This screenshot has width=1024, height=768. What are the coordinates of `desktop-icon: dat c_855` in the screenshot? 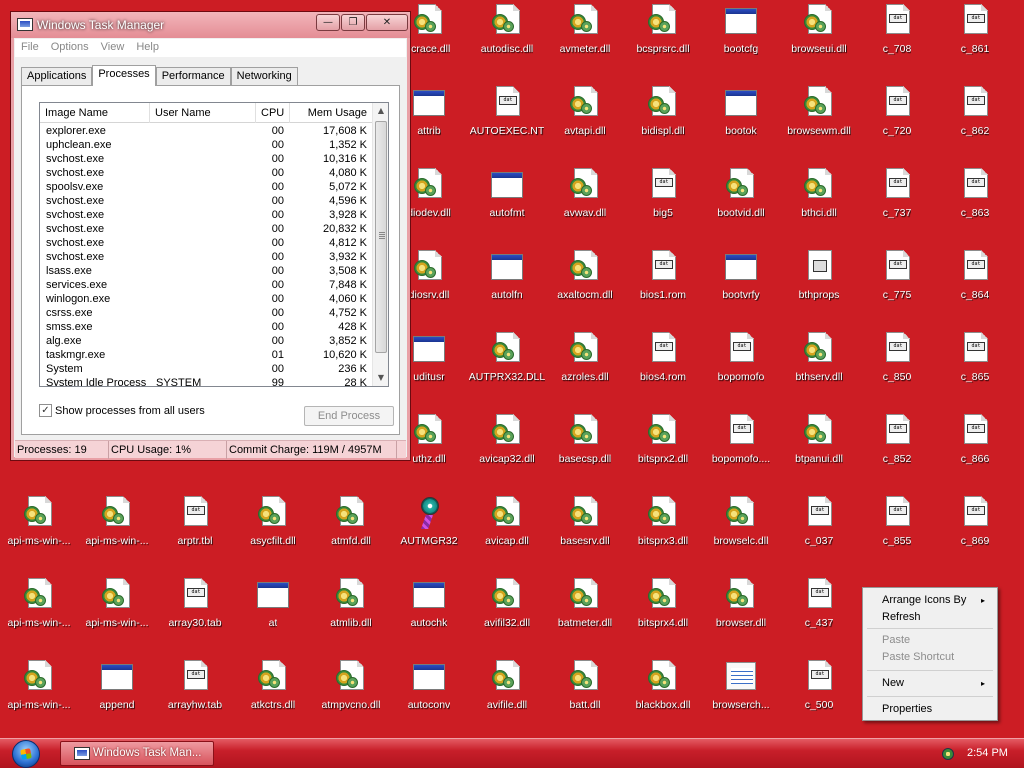 It's located at (897, 535).